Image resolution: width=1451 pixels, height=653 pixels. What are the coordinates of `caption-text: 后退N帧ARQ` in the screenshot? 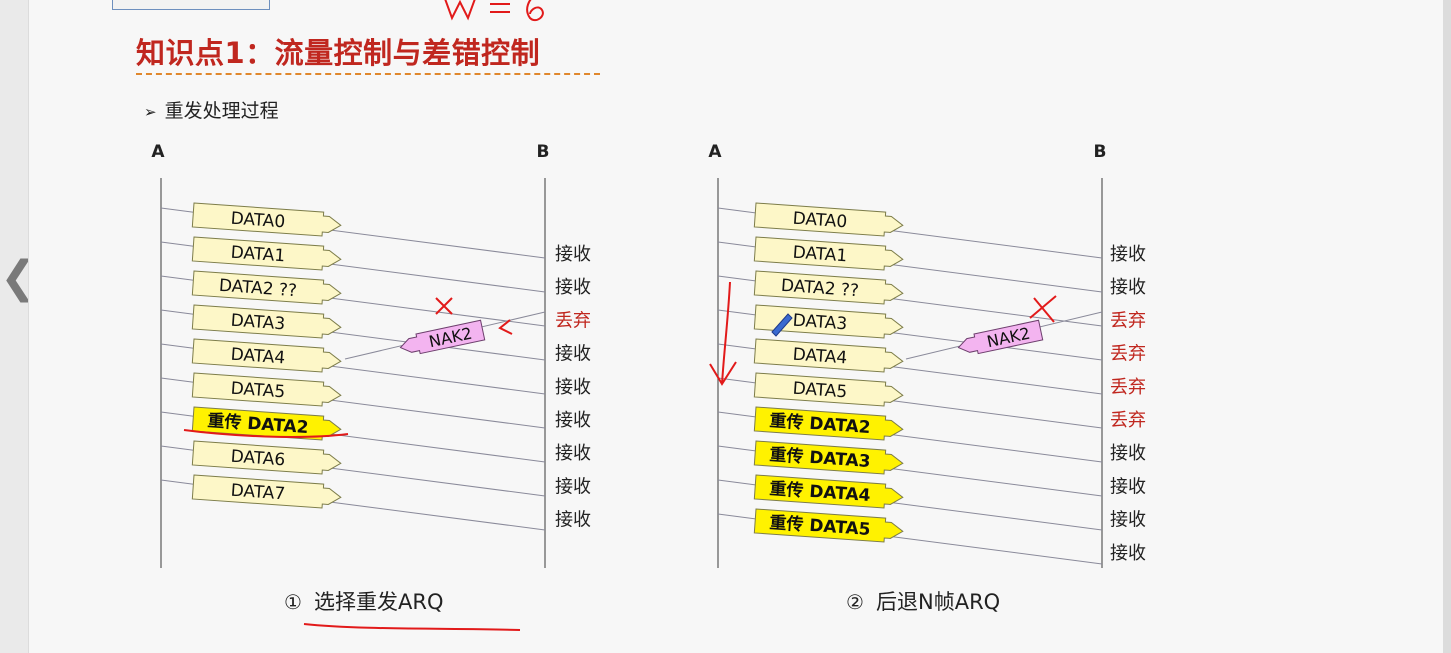 It's located at (938, 602).